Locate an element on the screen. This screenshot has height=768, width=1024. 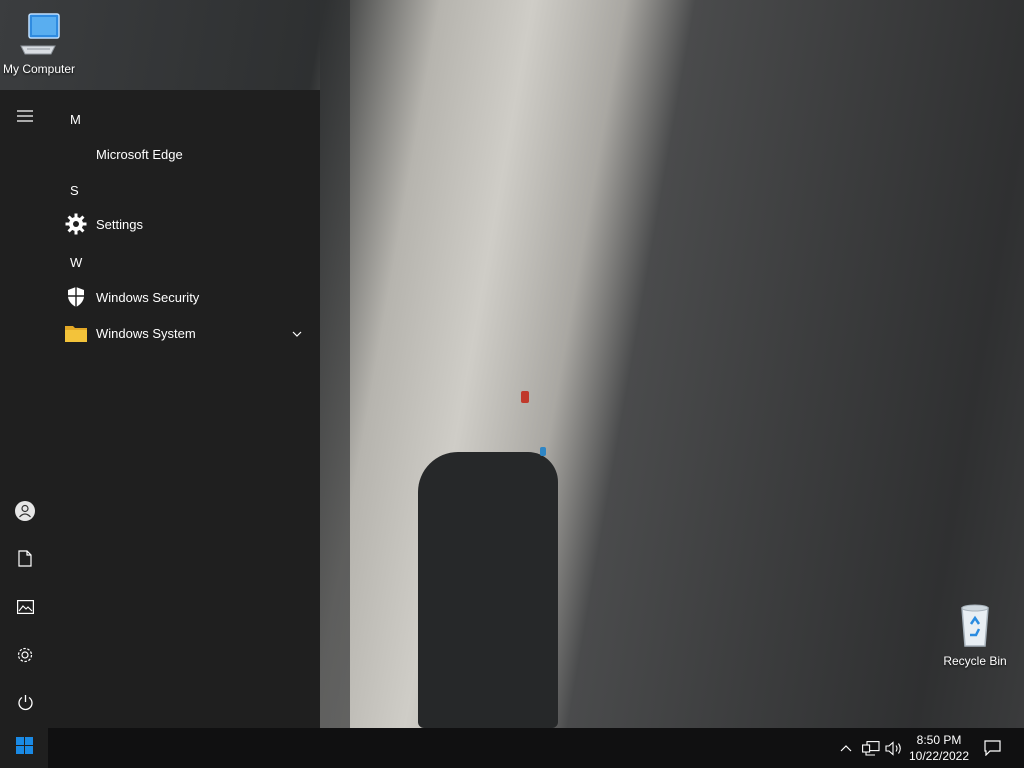
desktop-icon-my-computer: My Computer is located at coordinates (40, 43).